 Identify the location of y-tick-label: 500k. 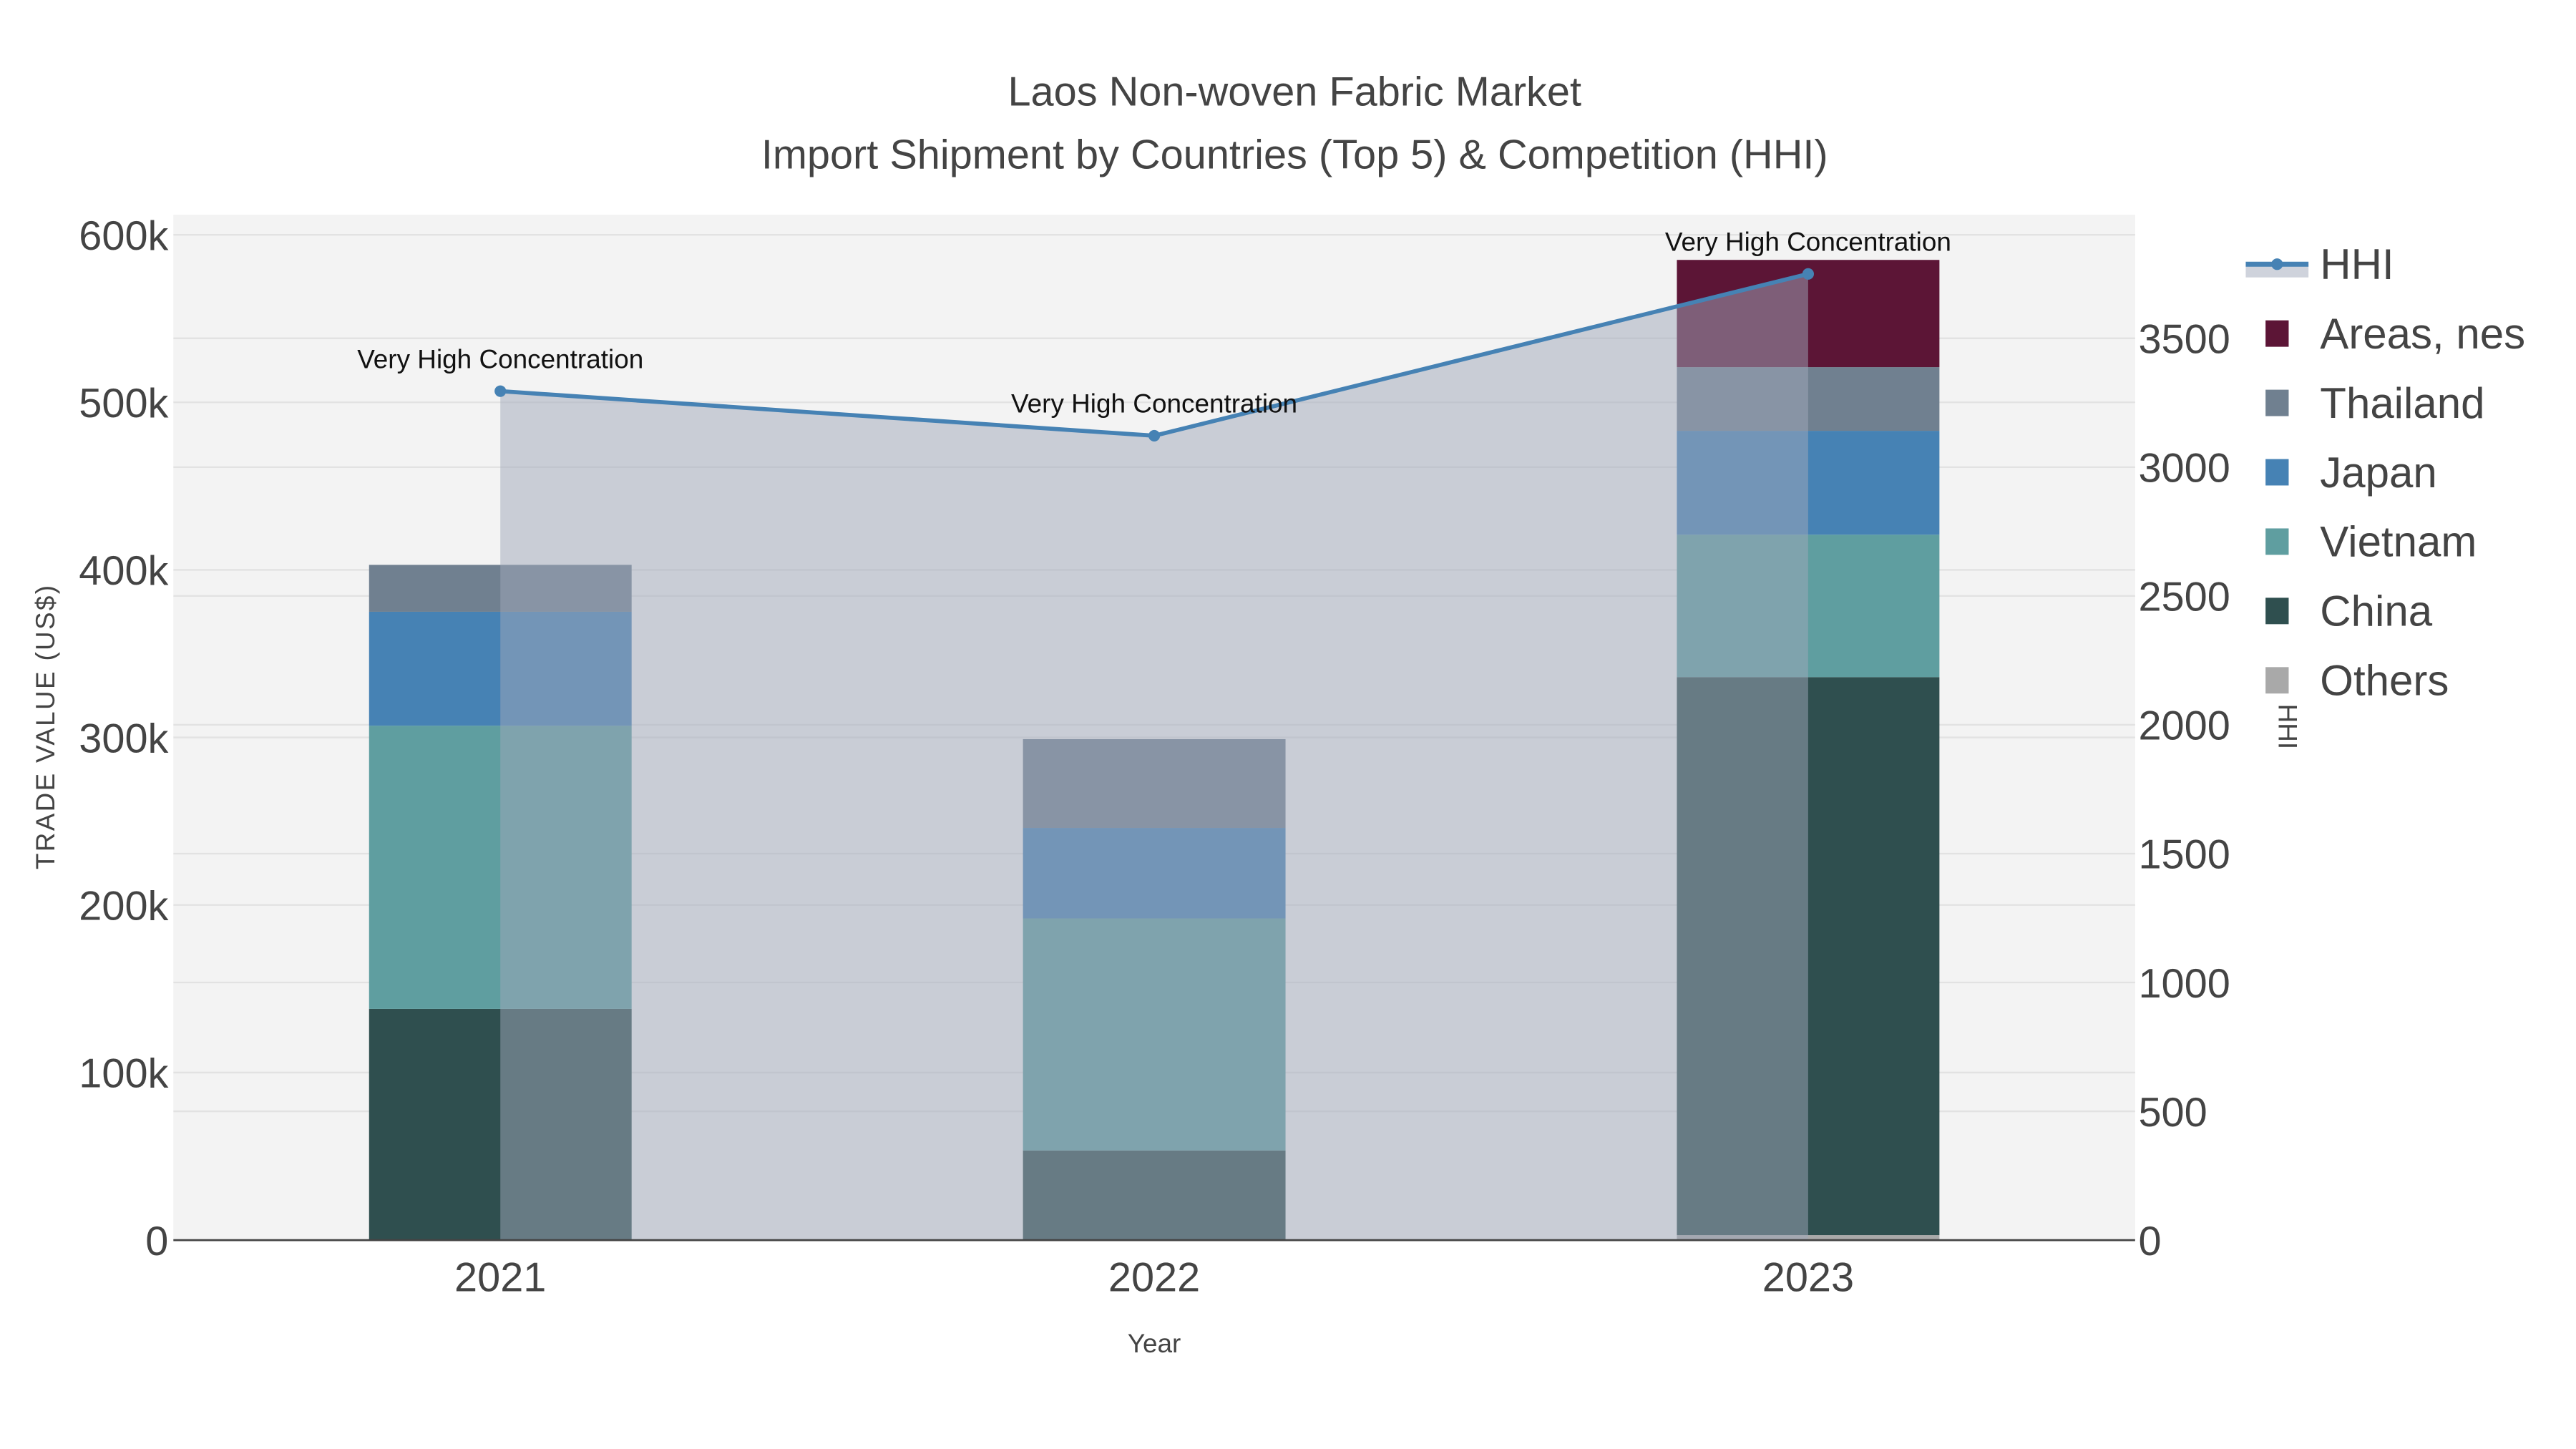
(123, 403).